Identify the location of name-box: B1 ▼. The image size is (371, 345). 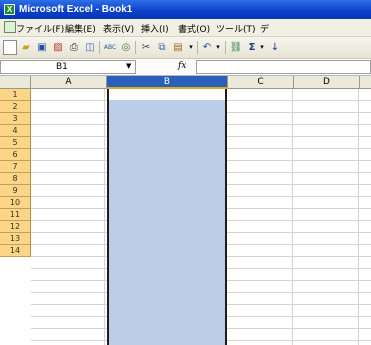
(68, 67).